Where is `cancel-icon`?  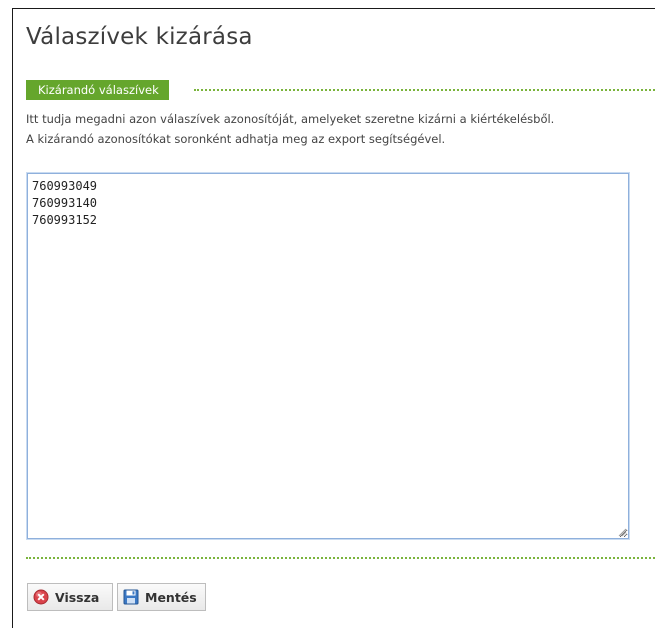
cancel-icon is located at coordinates (41, 597).